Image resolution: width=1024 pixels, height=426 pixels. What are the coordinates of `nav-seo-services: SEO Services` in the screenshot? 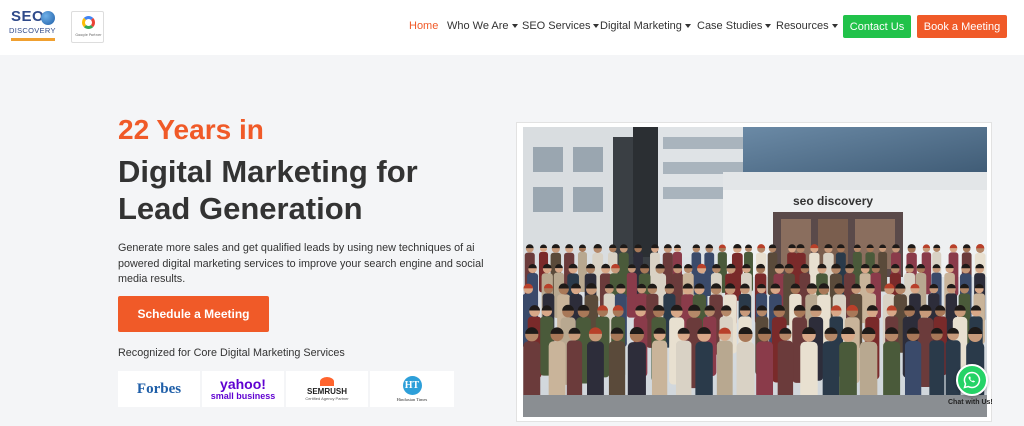 It's located at (561, 26).